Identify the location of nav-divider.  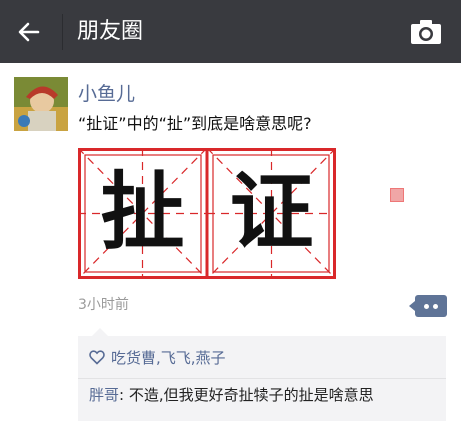
(62, 32).